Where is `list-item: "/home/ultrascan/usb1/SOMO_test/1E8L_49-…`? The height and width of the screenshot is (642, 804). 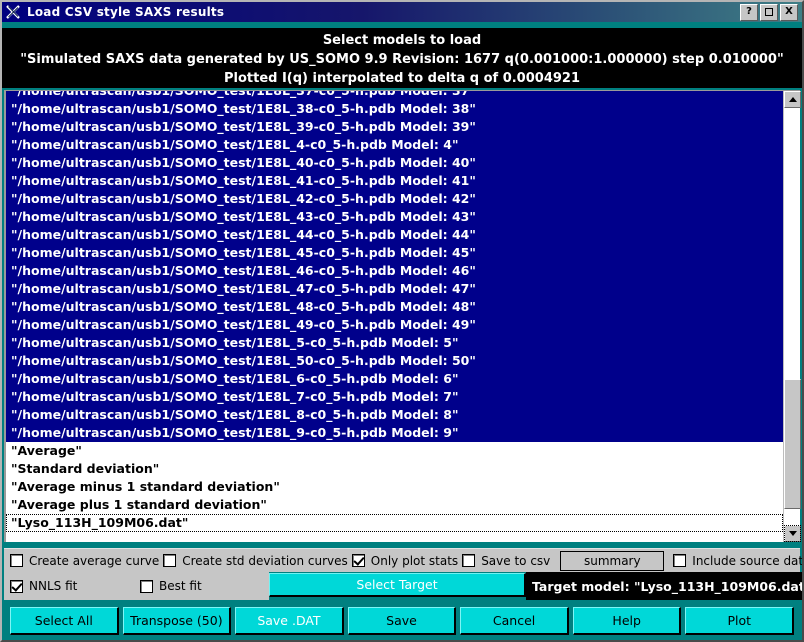
list-item: "/home/ultrascan/usb1/SOMO_test/1E8L_49-… is located at coordinates (394, 325).